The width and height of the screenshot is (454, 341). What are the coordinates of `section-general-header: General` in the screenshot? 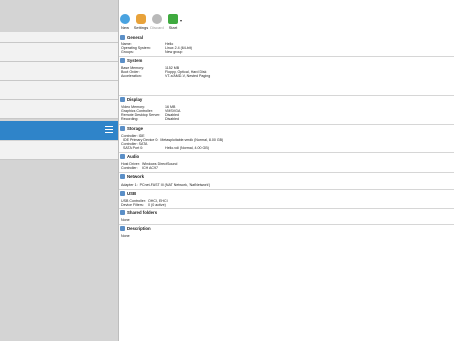 It's located at (131, 37).